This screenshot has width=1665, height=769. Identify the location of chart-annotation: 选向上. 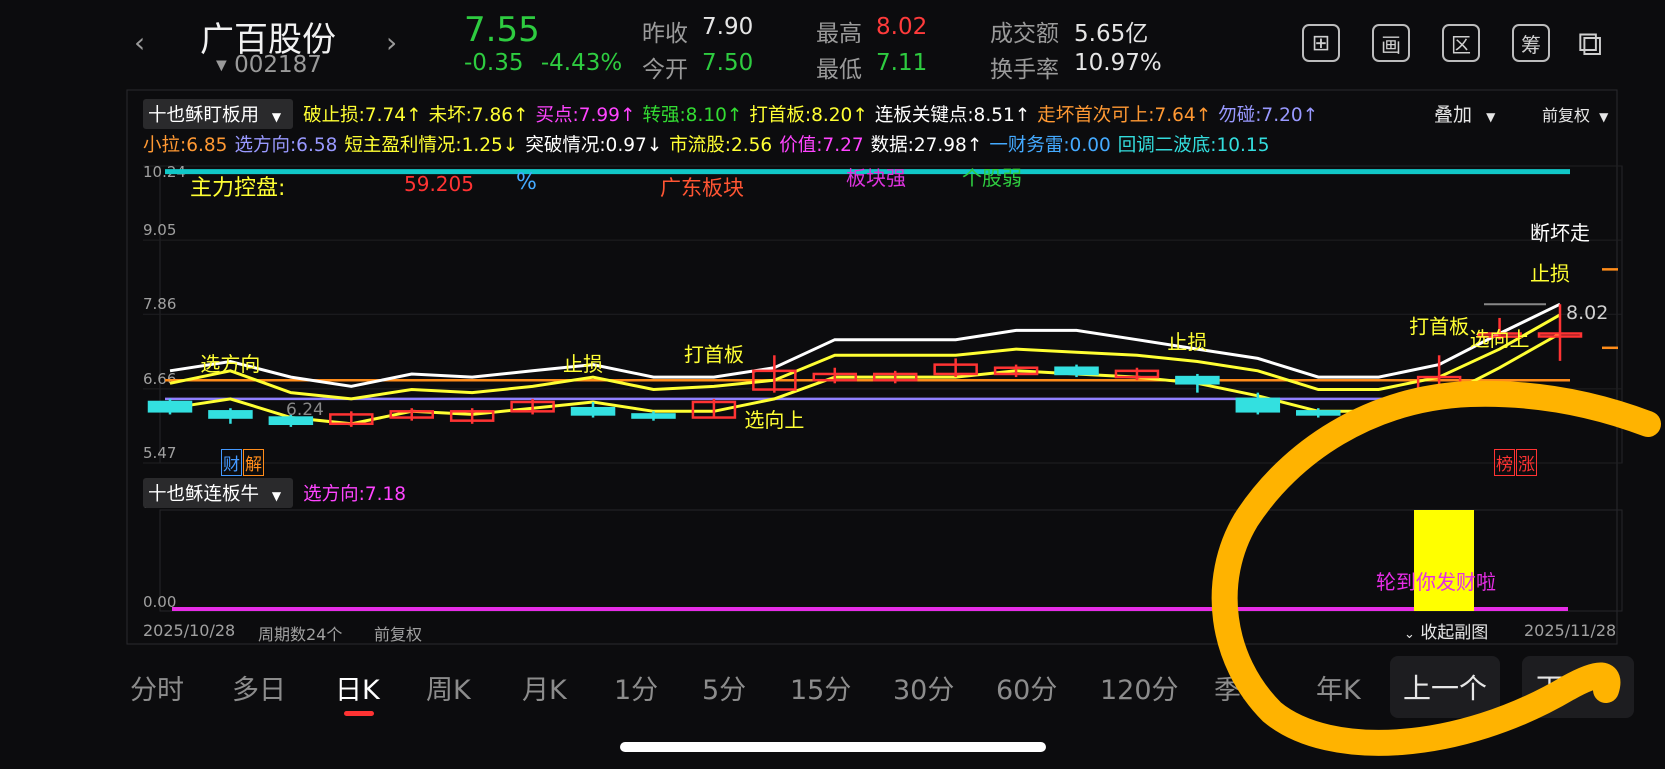
(774, 420).